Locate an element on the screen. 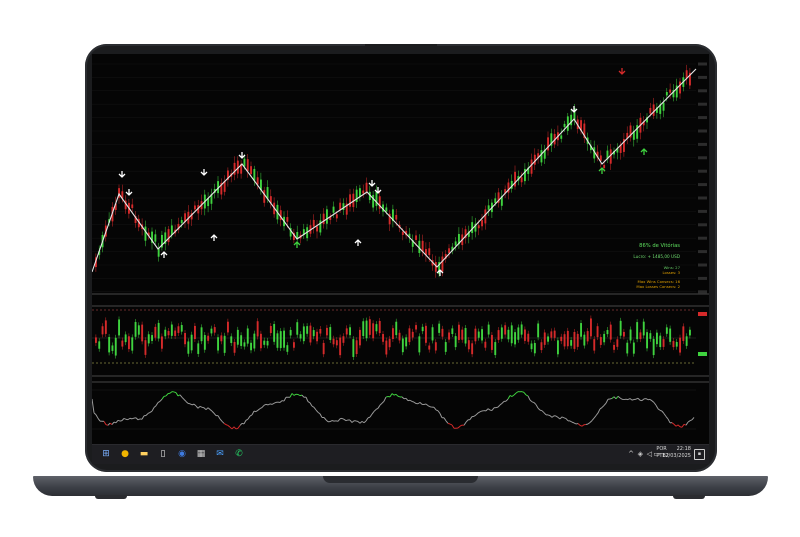 This screenshot has height=537, width=800. media-icon: ◉ is located at coordinates (182, 454).